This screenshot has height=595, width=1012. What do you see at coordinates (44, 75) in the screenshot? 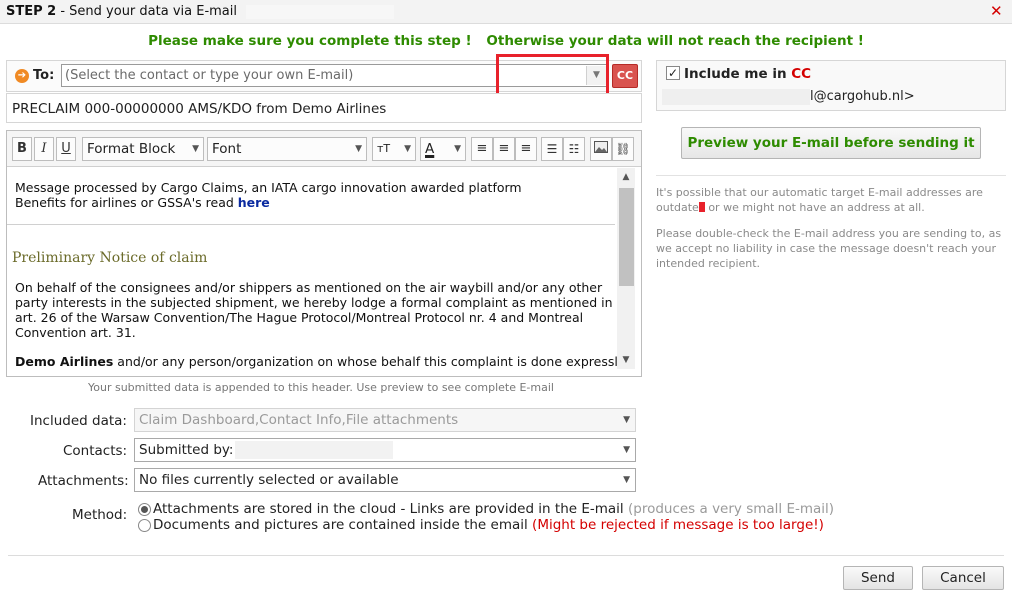
I see `to-label: To:` at bounding box center [44, 75].